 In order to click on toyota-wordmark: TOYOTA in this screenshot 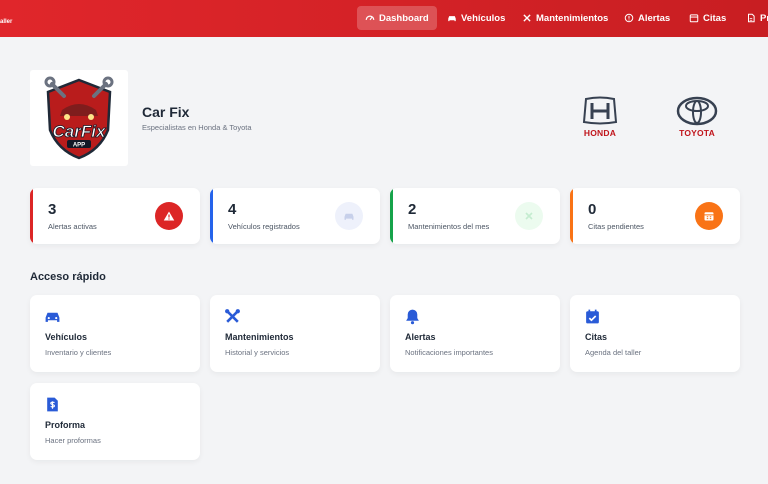, I will do `click(697, 133)`.